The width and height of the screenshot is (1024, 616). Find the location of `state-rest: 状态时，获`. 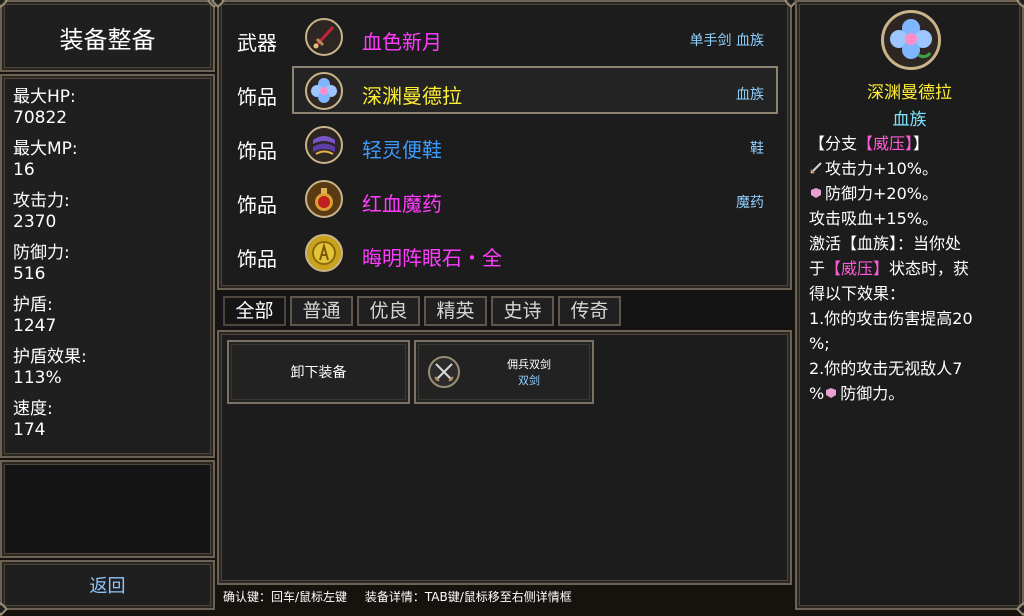

state-rest: 状态时，获 is located at coordinates (929, 268).